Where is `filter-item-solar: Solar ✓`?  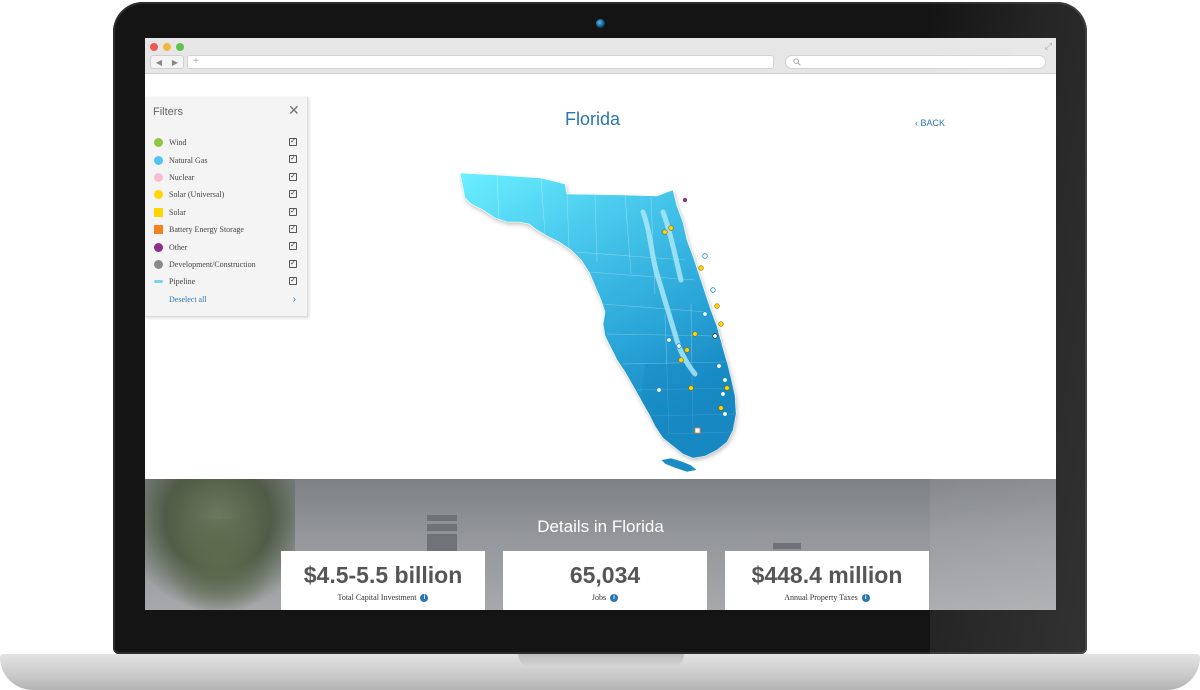
filter-item-solar: Solar ✓ is located at coordinates (227, 212).